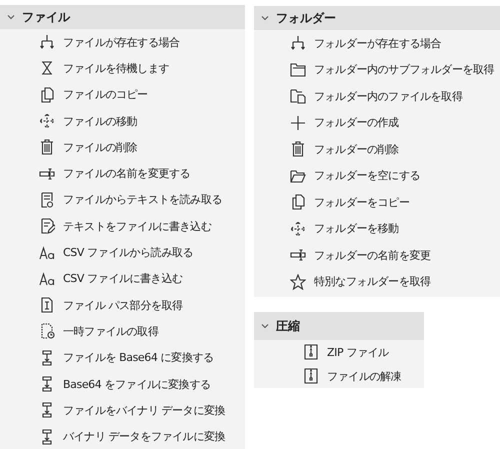 The height and width of the screenshot is (449, 500). I want to click on action-item: ファイルのコピー, so click(105, 94).